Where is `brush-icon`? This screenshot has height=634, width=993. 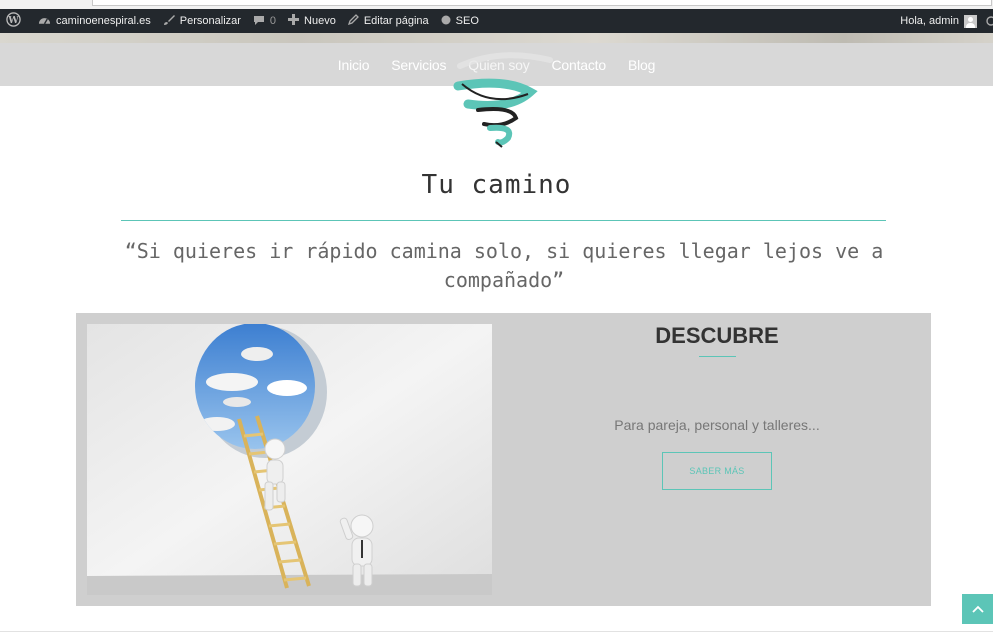 brush-icon is located at coordinates (171, 21).